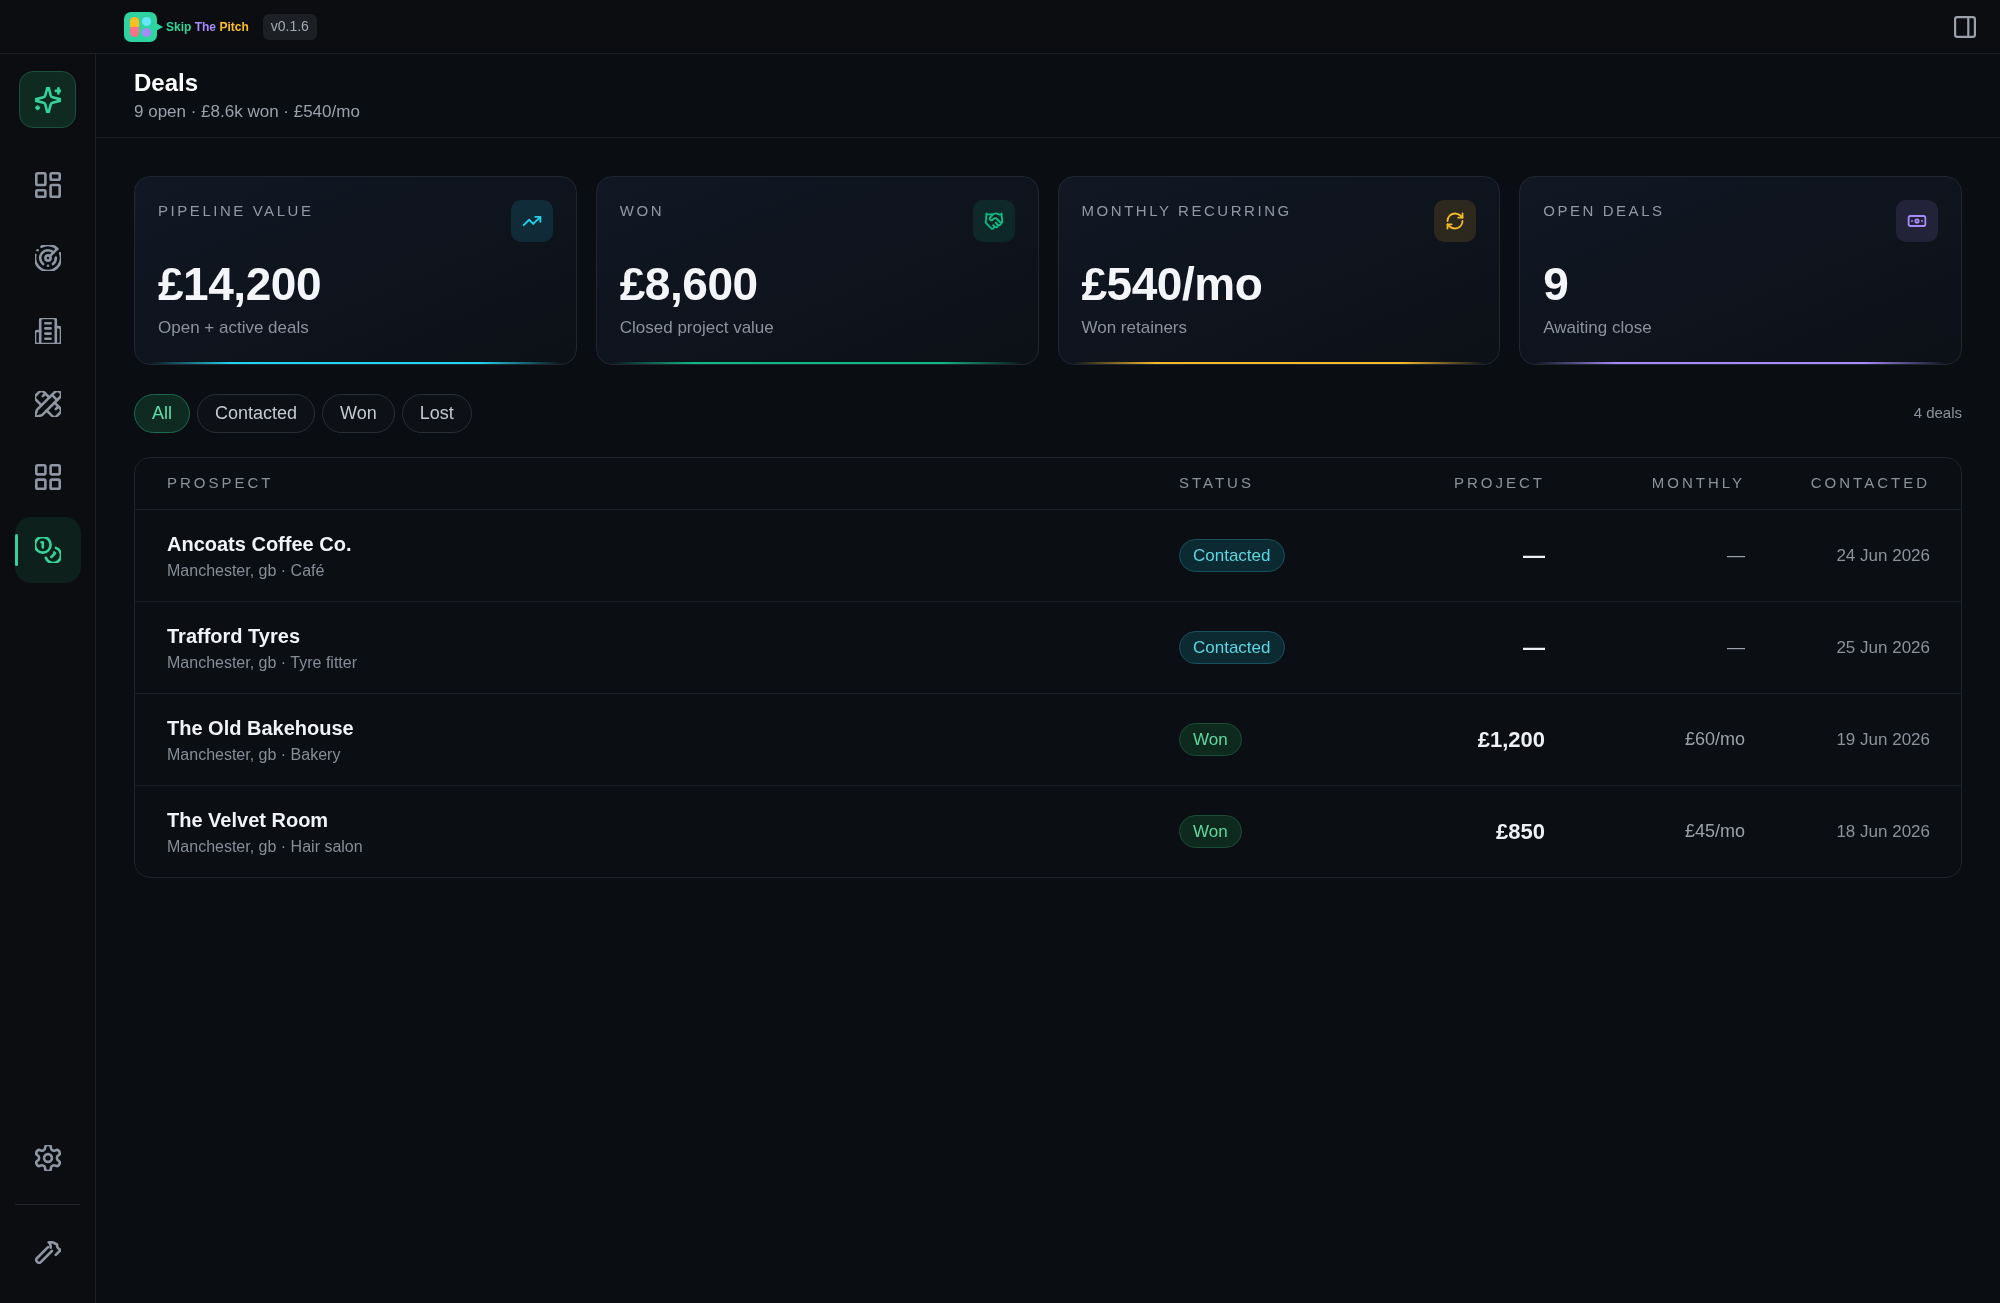 This screenshot has width=2000, height=1303. I want to click on sparkle-icon, so click(47, 99).